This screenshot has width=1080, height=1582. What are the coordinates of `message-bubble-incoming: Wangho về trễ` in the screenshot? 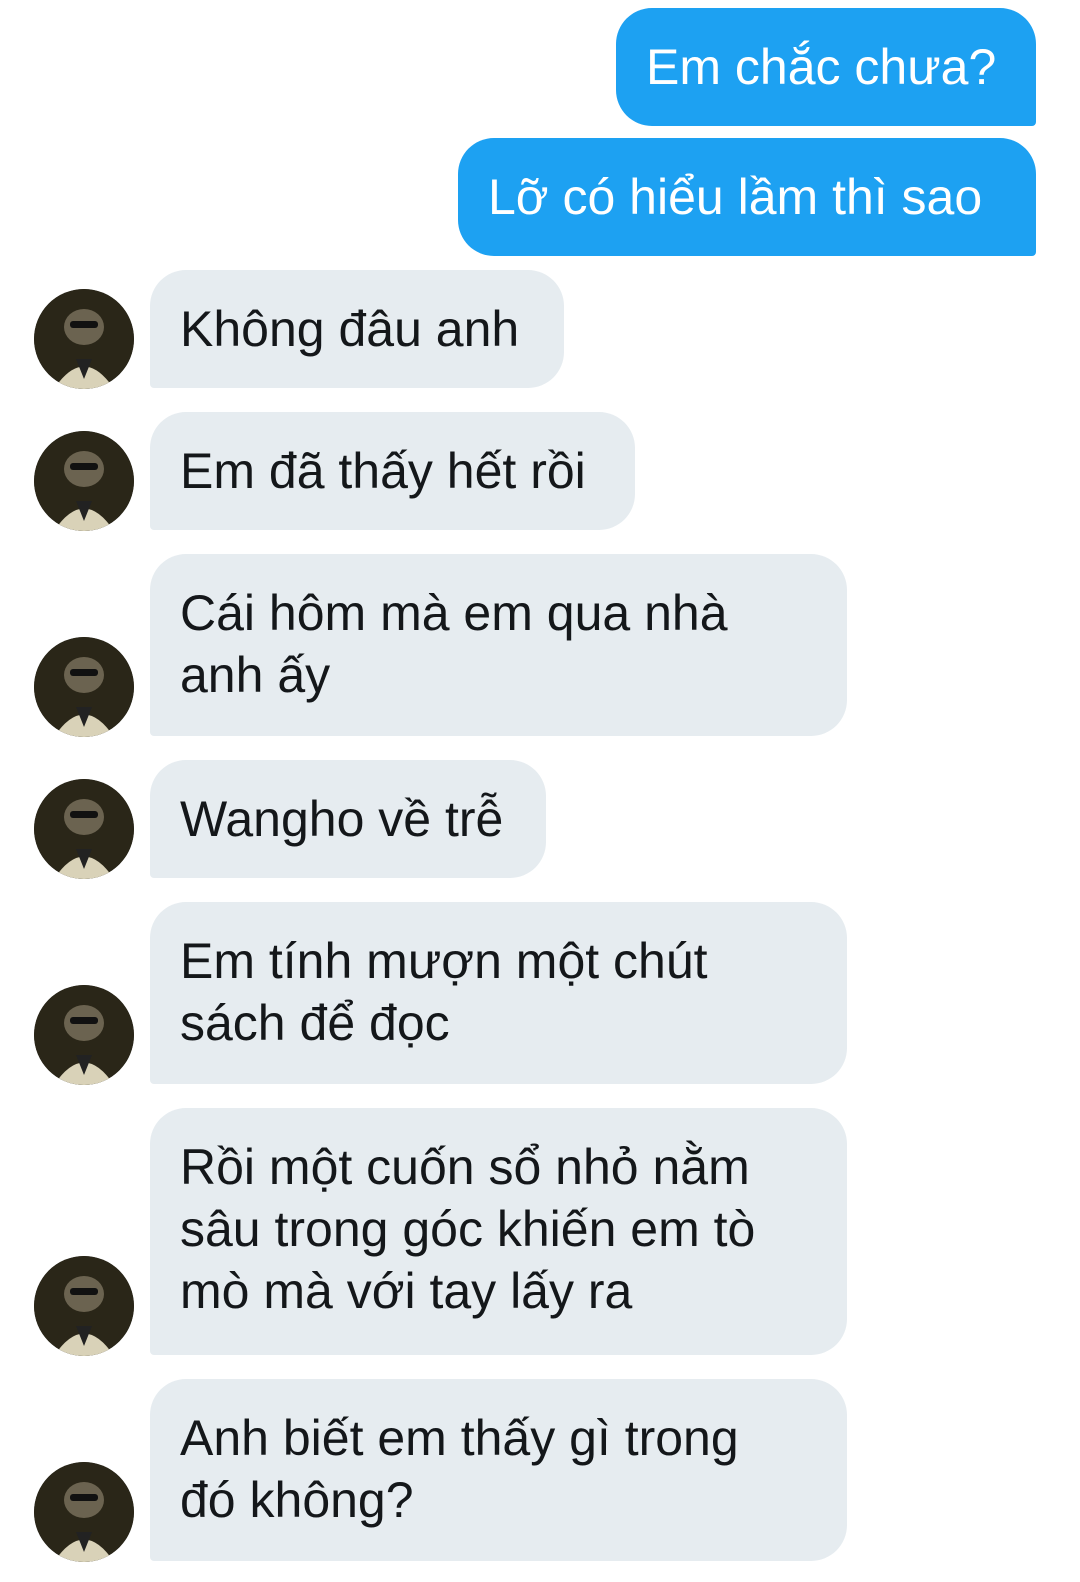 It's located at (348, 819).